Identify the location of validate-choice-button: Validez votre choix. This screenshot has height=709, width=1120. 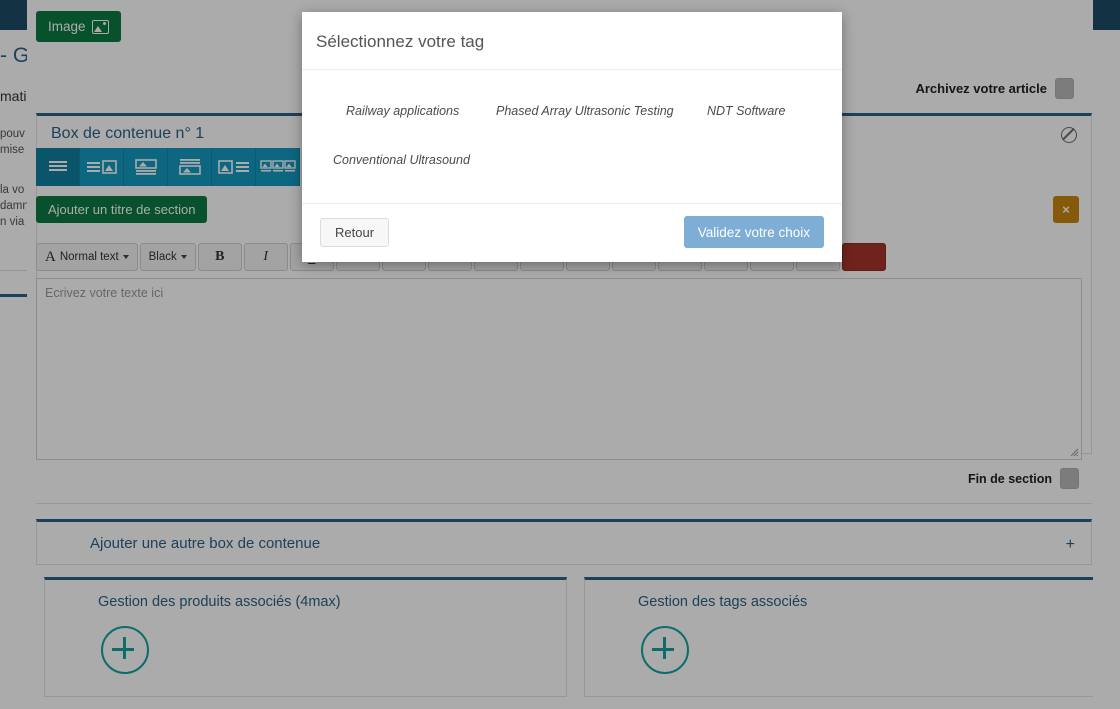
(753, 232).